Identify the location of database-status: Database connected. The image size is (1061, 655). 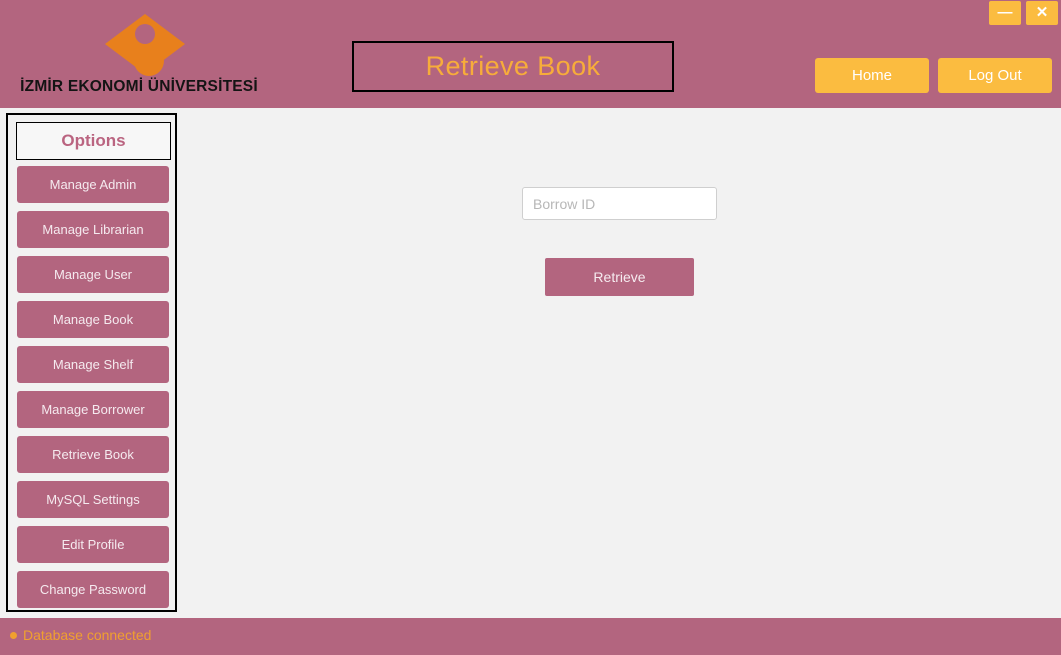
(80, 635).